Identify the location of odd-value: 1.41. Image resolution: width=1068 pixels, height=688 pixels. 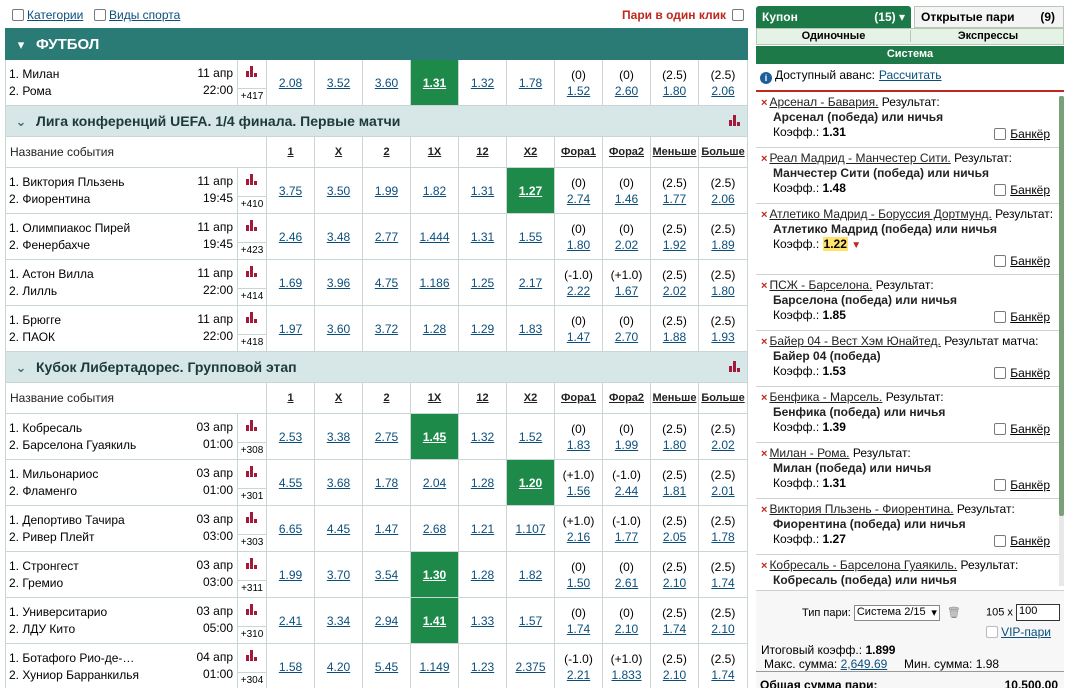
(434, 621).